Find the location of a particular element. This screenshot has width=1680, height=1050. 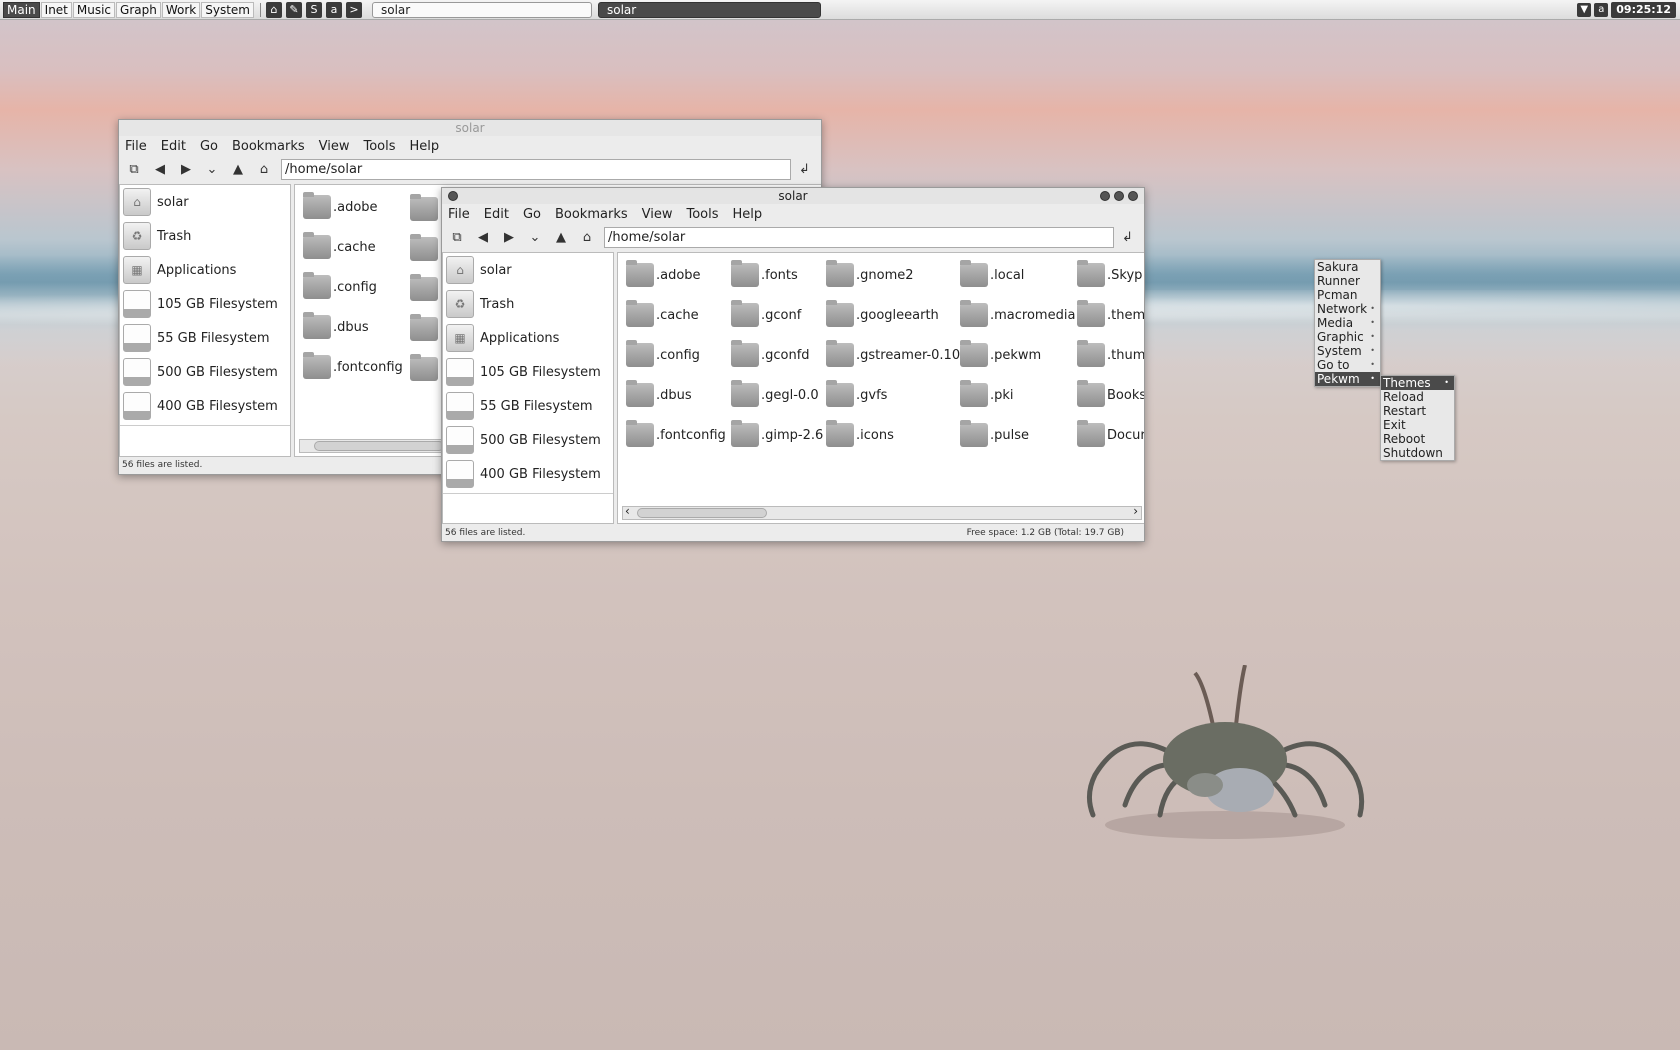

root-menu-item-network: Network is located at coordinates (1347, 309).